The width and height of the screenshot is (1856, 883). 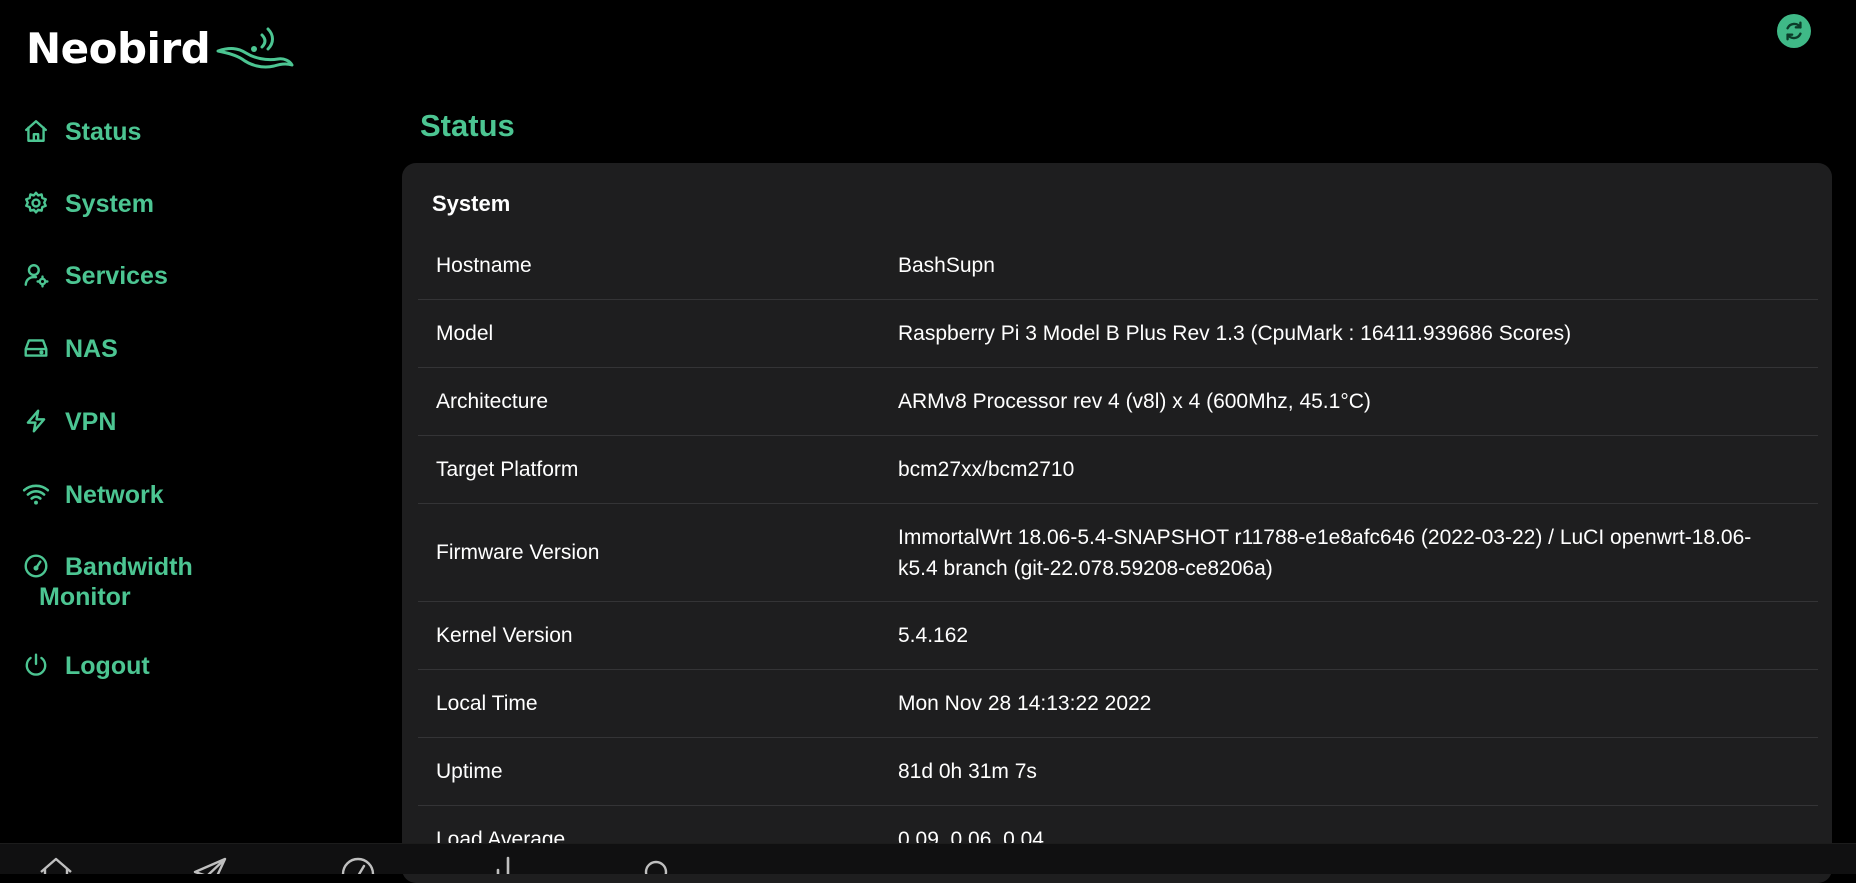 I want to click on row-key: Uptime, so click(x=469, y=771).